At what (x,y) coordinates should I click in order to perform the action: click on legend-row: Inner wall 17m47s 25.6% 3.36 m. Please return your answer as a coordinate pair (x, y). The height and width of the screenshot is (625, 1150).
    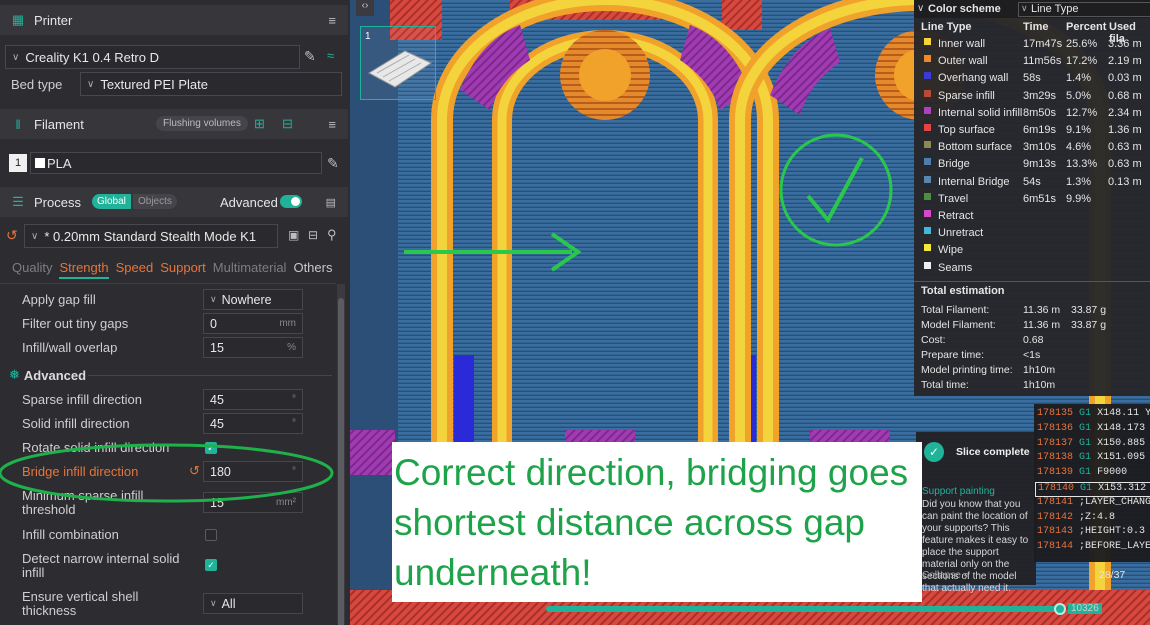
    Looking at the image, I should click on (1032, 44).